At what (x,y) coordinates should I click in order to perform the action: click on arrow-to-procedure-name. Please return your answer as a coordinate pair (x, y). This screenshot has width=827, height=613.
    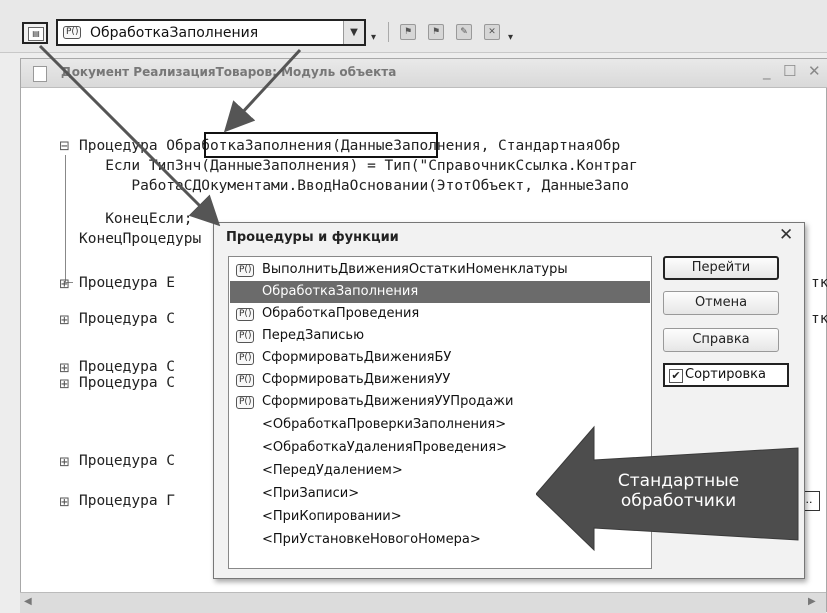
    Looking at the image, I should click on (262, 90).